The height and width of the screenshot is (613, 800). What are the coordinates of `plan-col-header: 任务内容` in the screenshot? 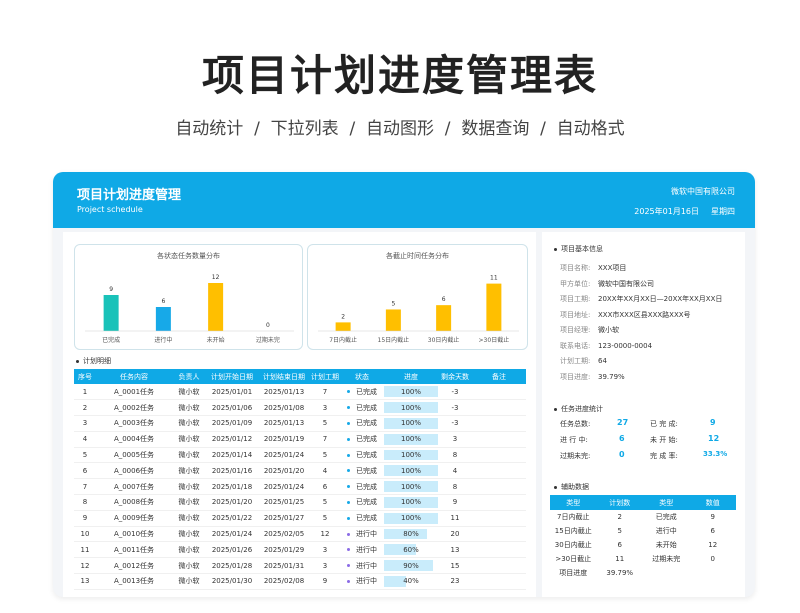 It's located at (134, 376).